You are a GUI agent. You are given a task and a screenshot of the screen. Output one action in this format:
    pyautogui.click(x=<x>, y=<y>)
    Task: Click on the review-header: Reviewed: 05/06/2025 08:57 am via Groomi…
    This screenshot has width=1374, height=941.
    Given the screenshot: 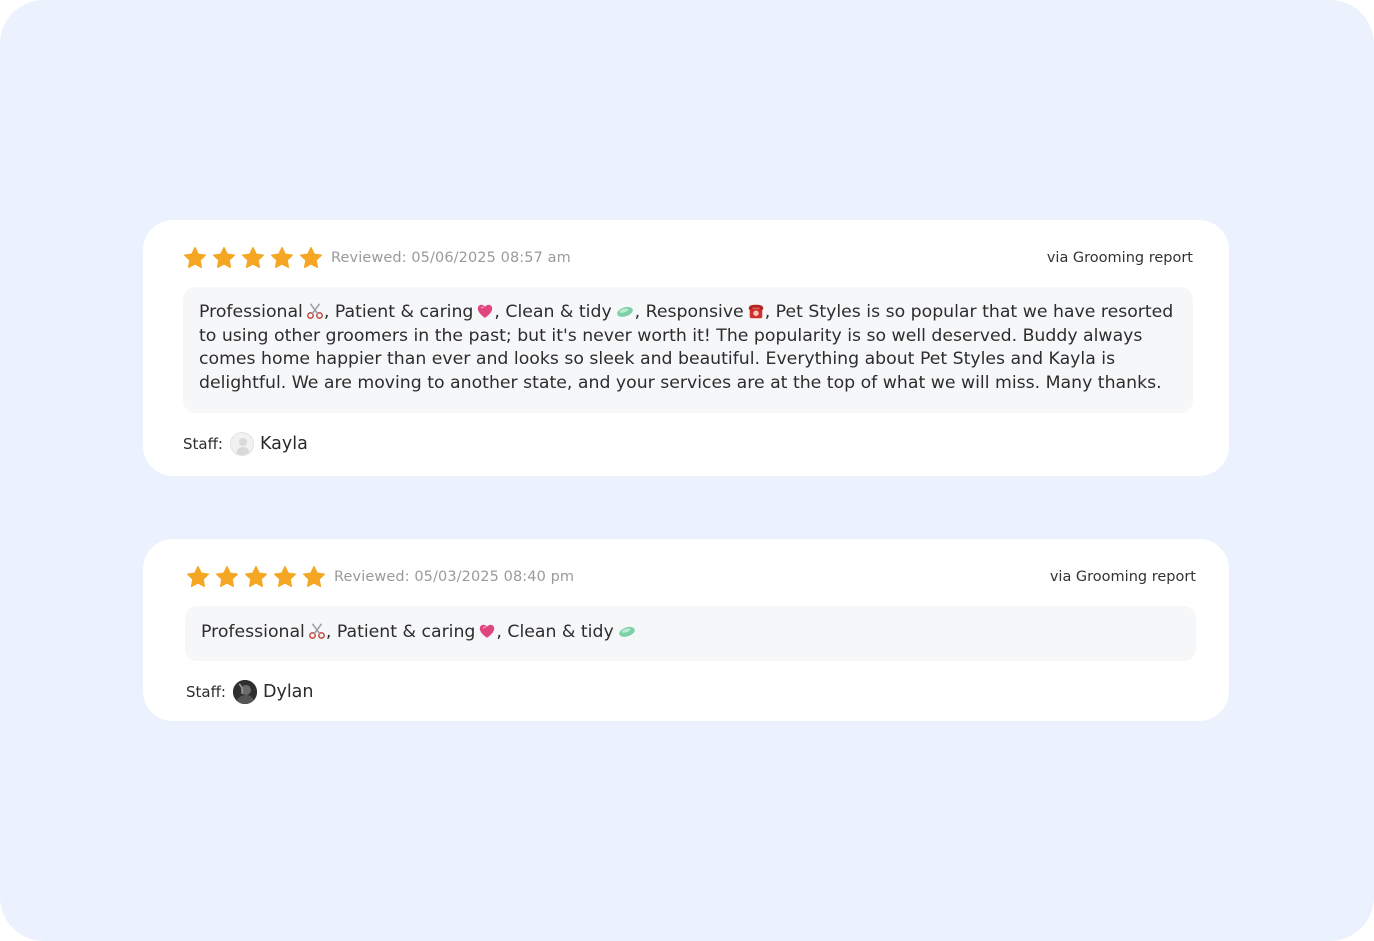 What is the action you would take?
    pyautogui.click(x=688, y=258)
    